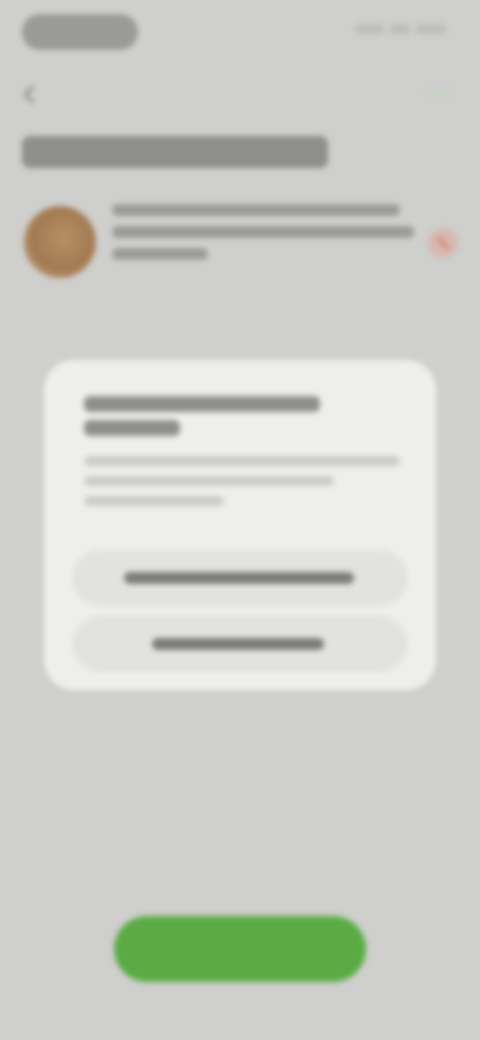  Describe the element at coordinates (60, 242) in the screenshot. I see `product-image` at that location.